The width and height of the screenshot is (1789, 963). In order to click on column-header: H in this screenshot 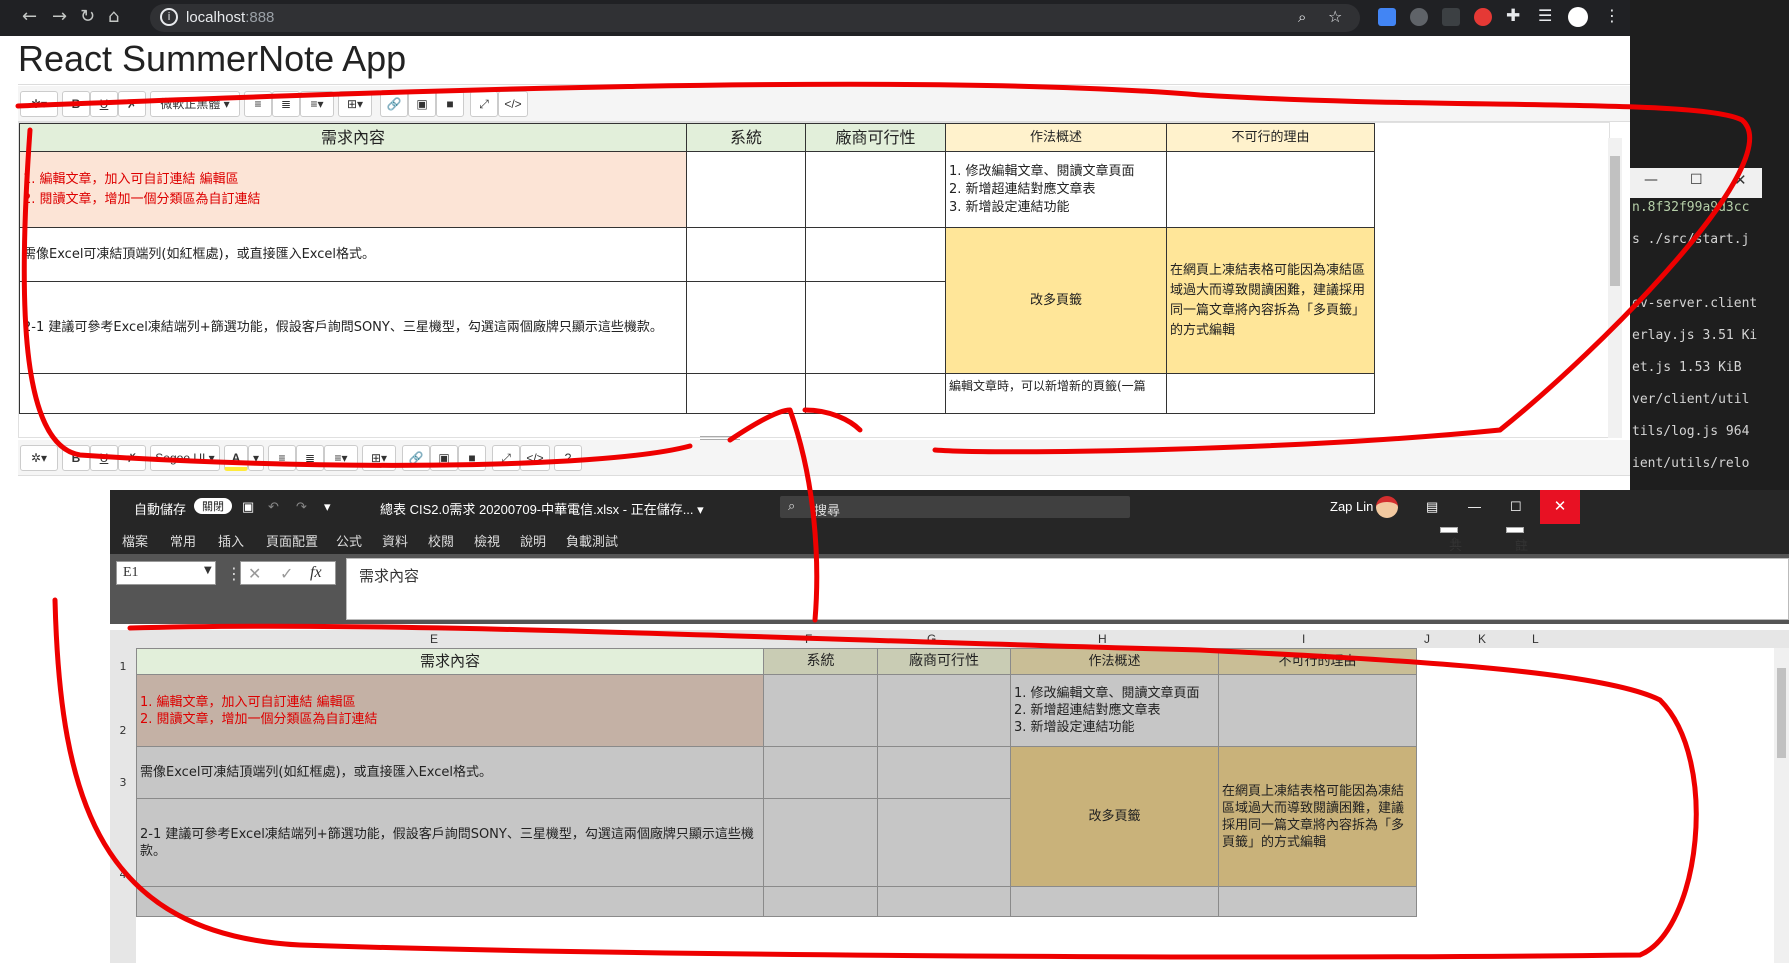, I will do `click(1102, 639)`.